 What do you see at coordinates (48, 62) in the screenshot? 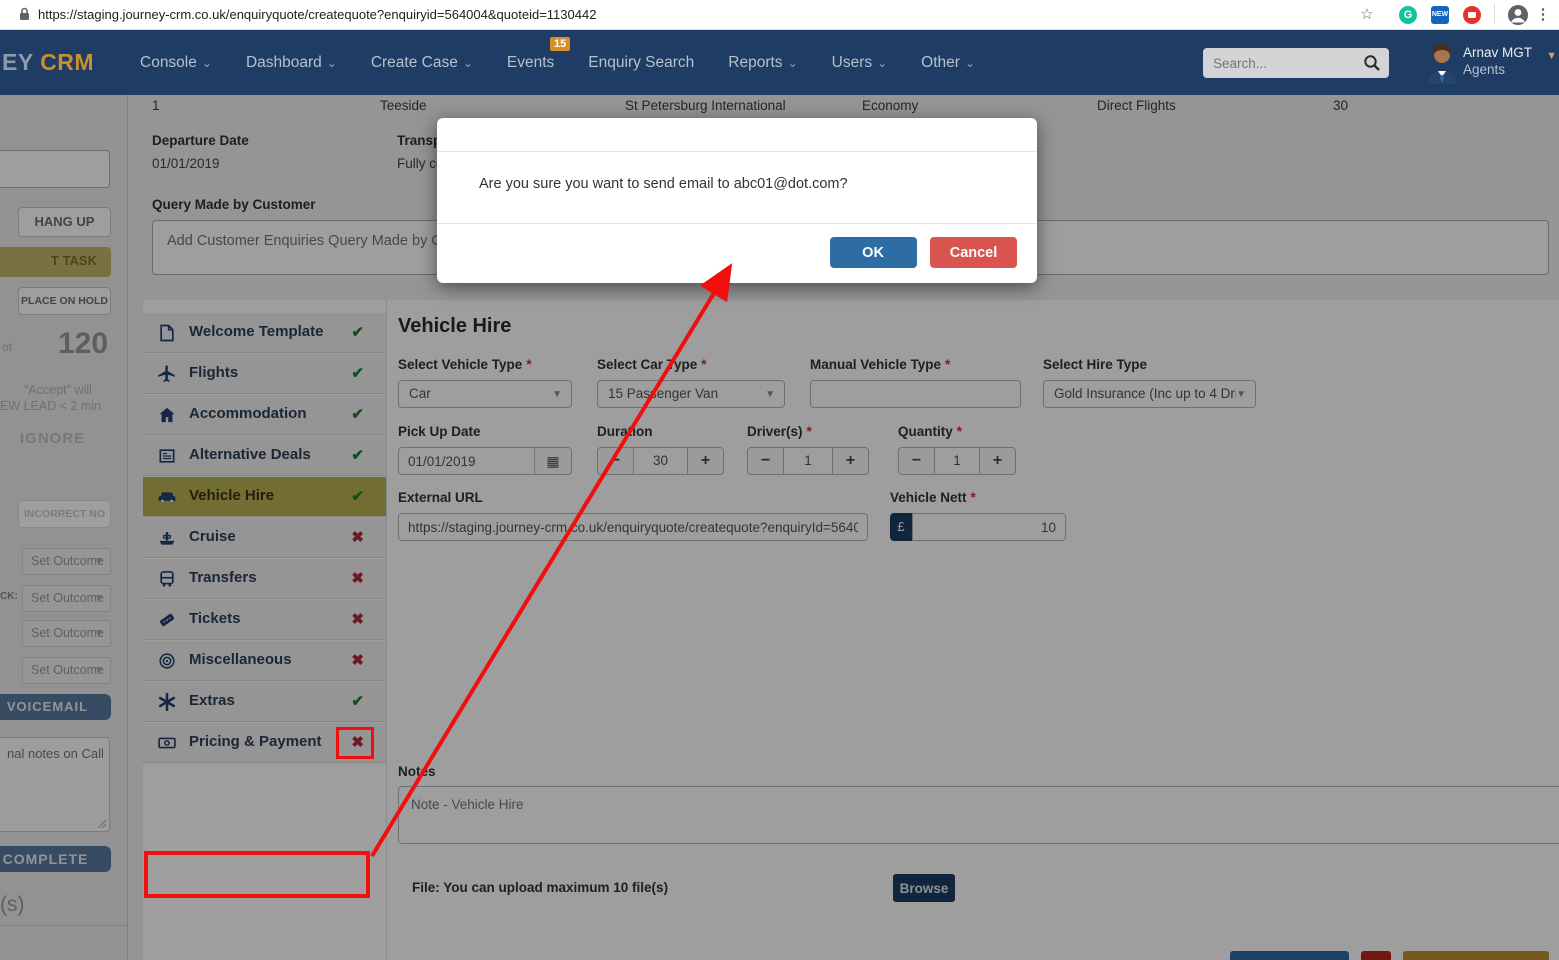
I see `app-logo: EY CRM` at bounding box center [48, 62].